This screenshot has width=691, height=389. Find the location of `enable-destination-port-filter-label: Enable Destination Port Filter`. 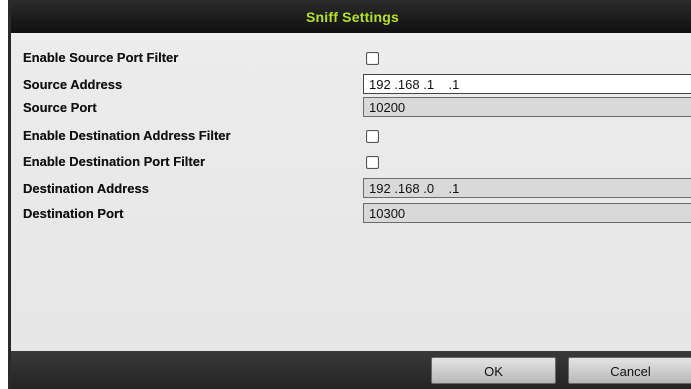

enable-destination-port-filter-label: Enable Destination Port Filter is located at coordinates (114, 161).